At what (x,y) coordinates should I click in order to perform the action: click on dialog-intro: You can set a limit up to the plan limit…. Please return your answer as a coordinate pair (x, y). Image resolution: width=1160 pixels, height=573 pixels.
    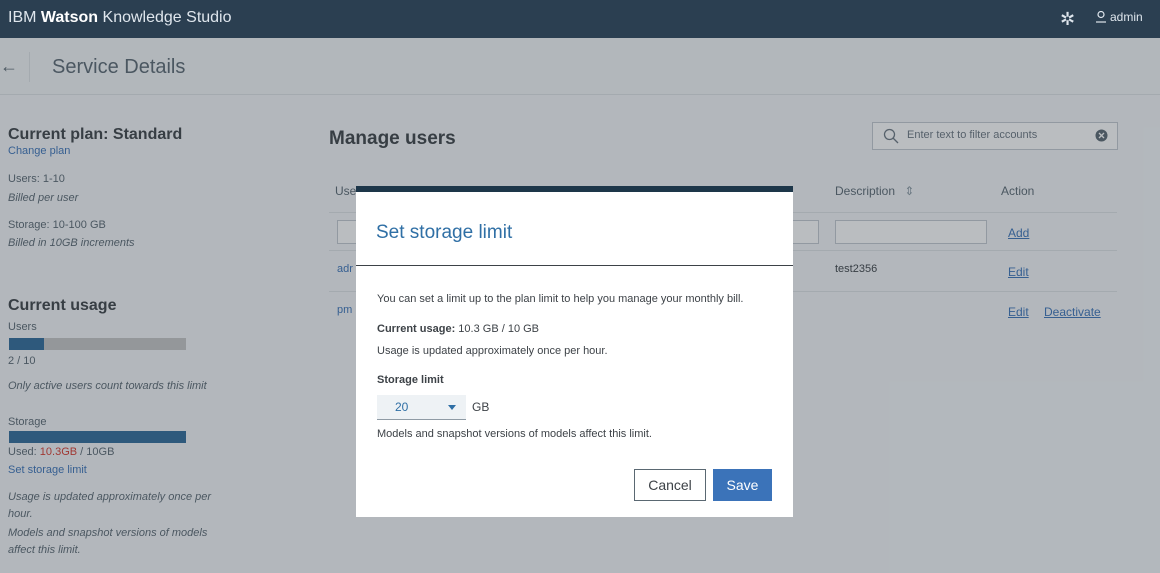
    Looking at the image, I should click on (560, 299).